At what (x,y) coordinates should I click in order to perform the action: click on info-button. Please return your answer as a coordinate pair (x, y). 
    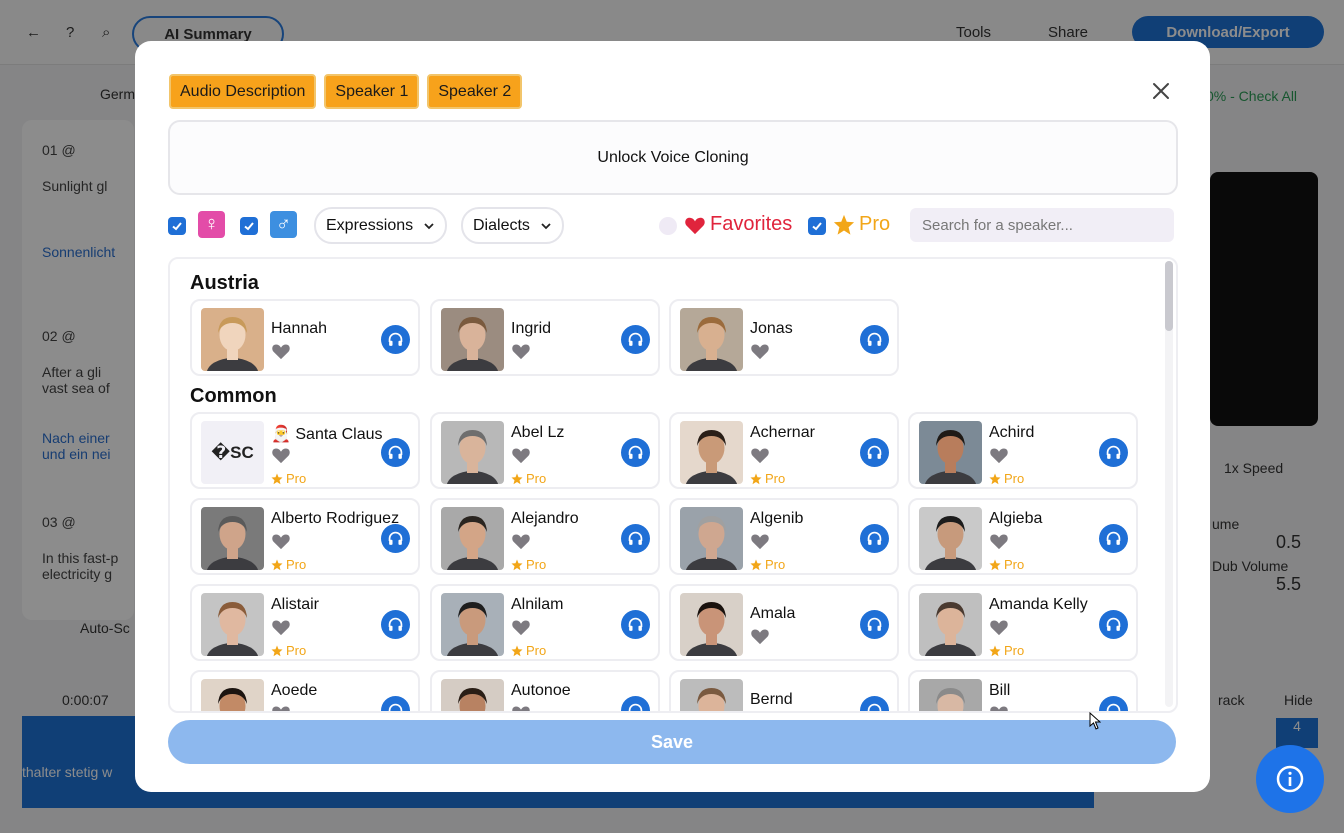
    Looking at the image, I should click on (1290, 779).